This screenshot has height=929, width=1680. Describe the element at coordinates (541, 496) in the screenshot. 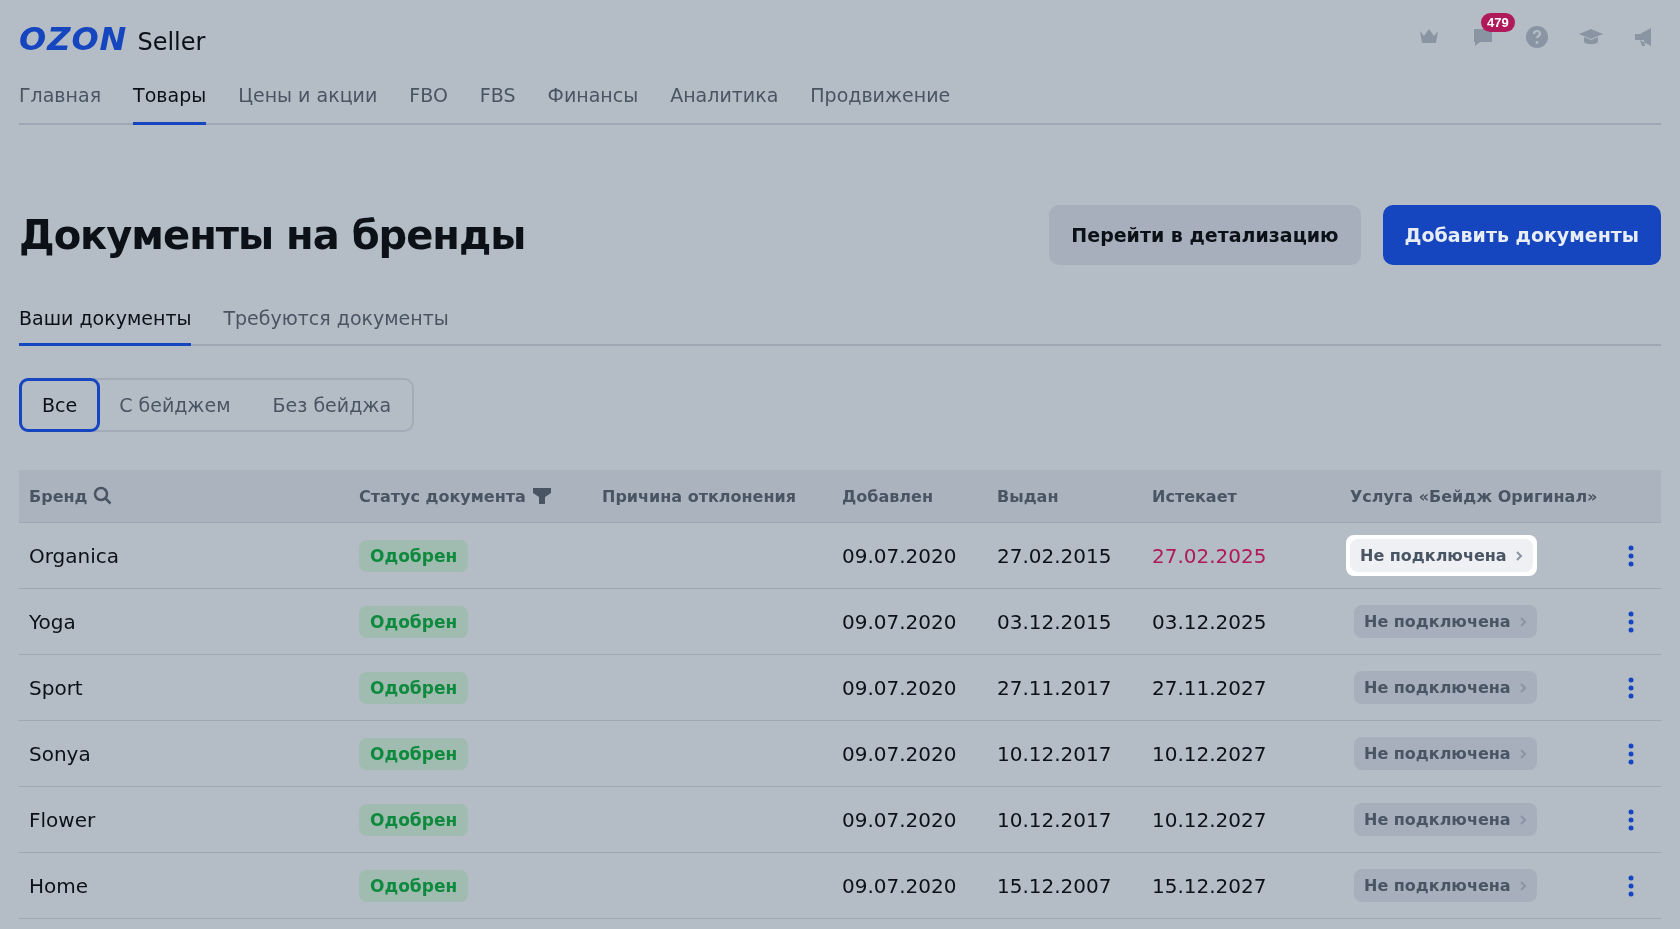

I see `filter-icon` at that location.